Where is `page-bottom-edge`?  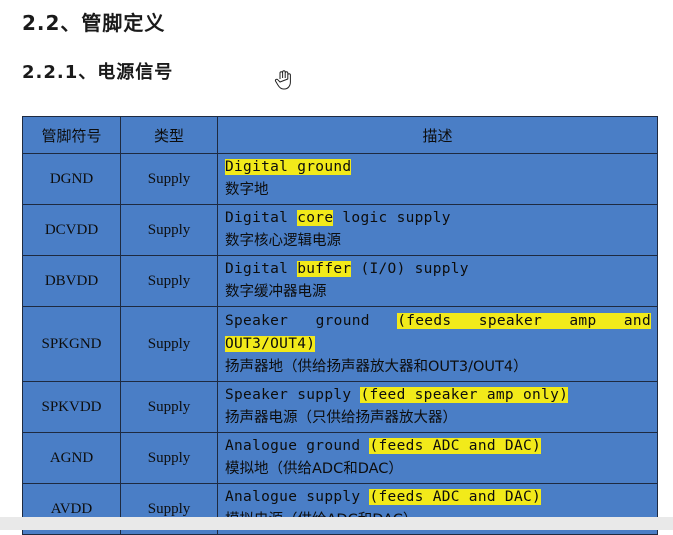 page-bottom-edge is located at coordinates (336, 523).